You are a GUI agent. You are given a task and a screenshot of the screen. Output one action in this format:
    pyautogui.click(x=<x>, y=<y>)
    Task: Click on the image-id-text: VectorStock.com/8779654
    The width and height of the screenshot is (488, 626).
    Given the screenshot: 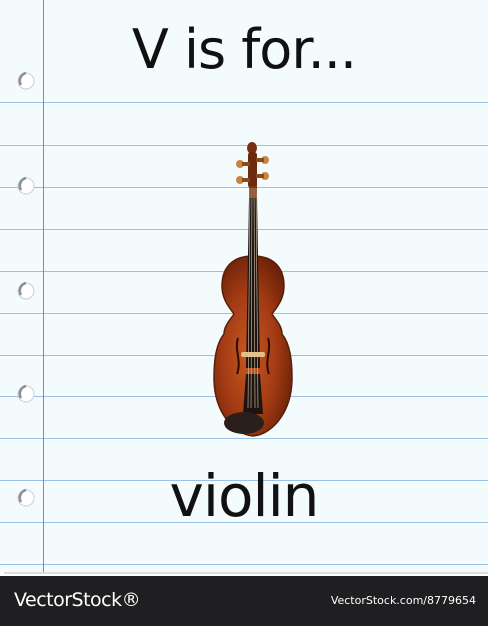 What is the action you would take?
    pyautogui.click(x=403, y=600)
    